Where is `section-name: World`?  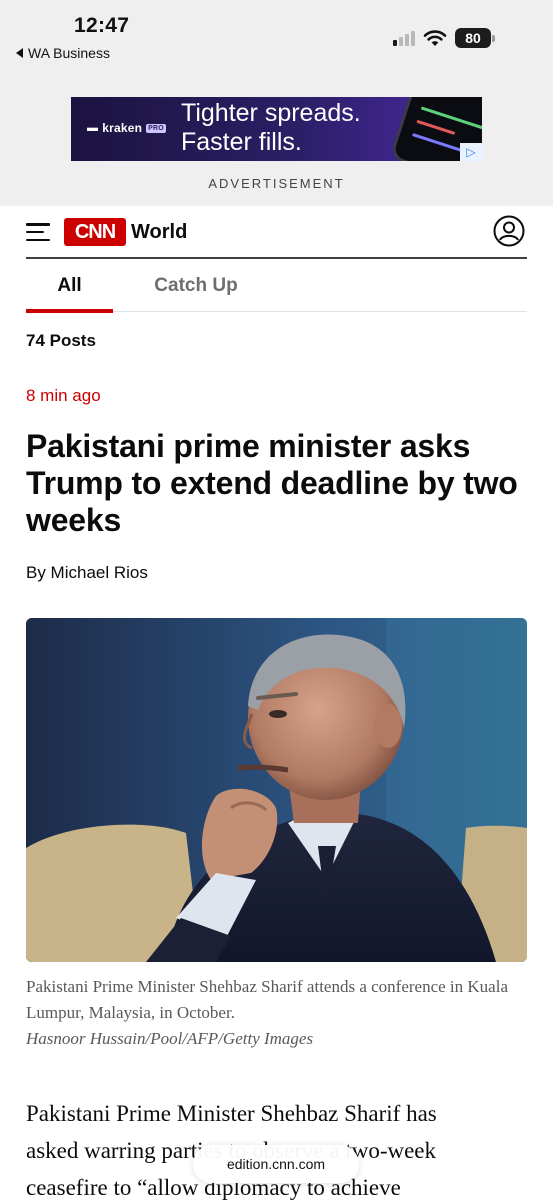 section-name: World is located at coordinates (159, 232).